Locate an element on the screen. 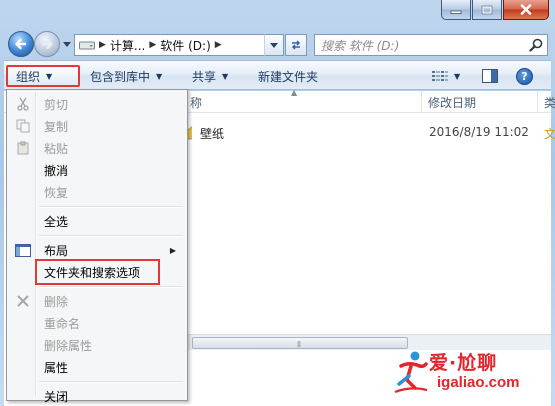 The width and height of the screenshot is (555, 406). file-date-modified: 2016/8/19 11:02 is located at coordinates (479, 132).